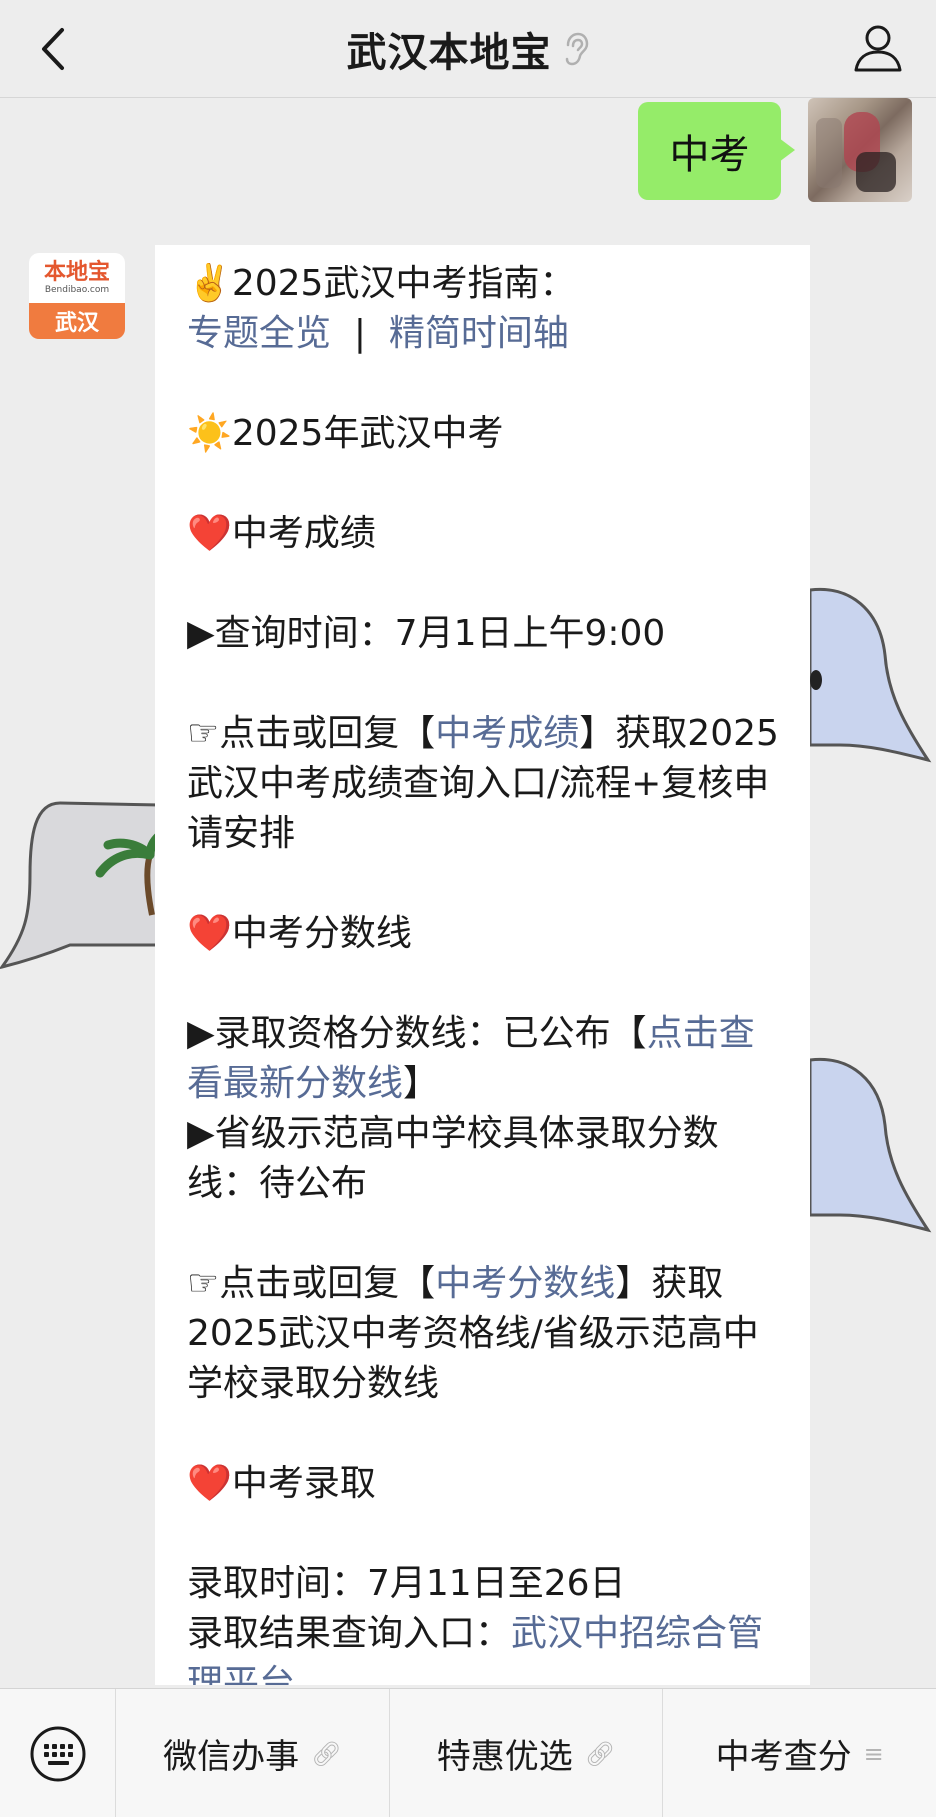 The width and height of the screenshot is (936, 1817). Describe the element at coordinates (483, 784) in the screenshot. I see `score-tip: ☞点击或回复【中考成绩】获取2025武汉中考成绩查询入口/流程+复核申请安排` at that location.